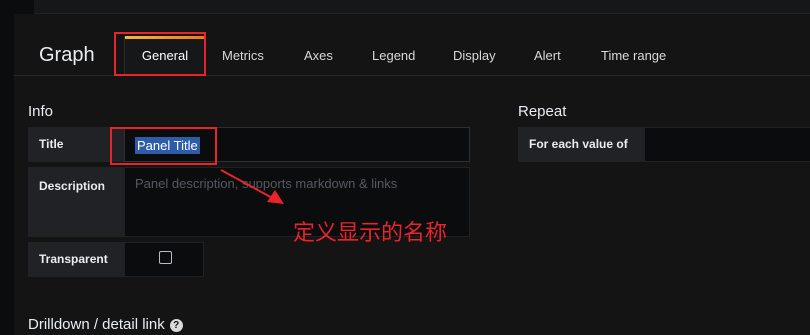  I want to click on annotation-arrow, so click(252, 186).